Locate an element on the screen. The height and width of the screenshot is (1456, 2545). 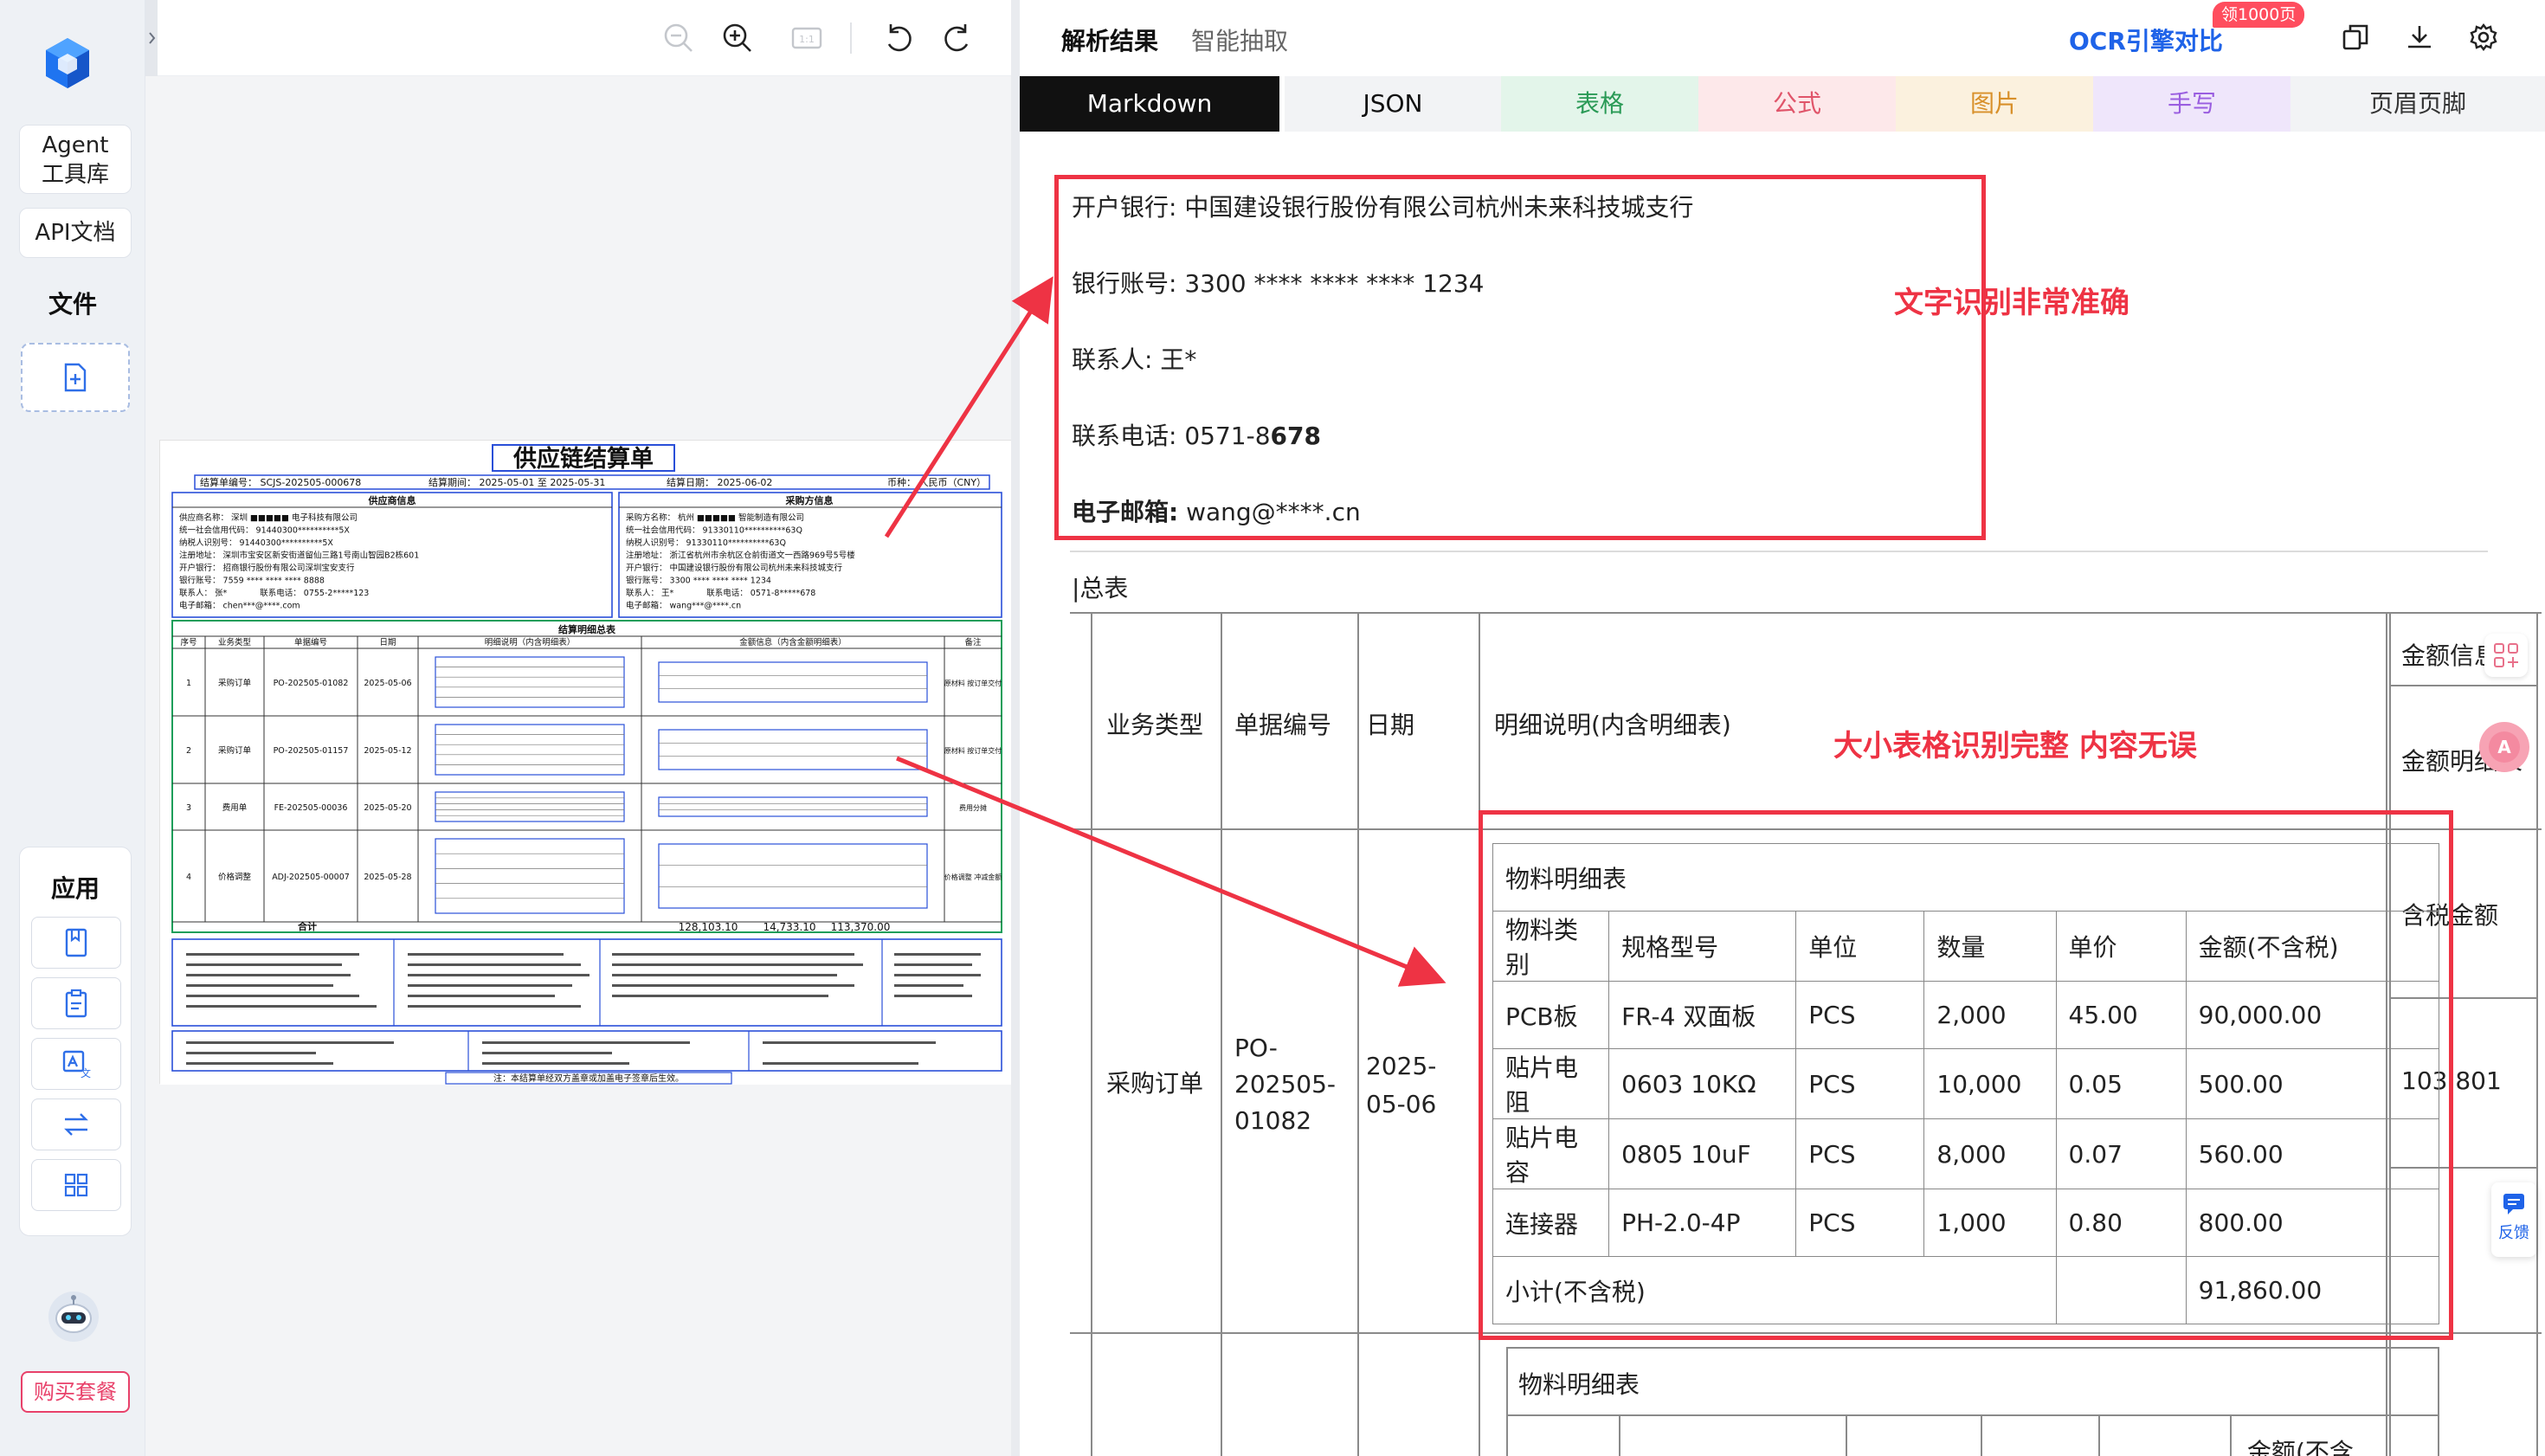
svg-text: A is located at coordinates (2504, 747).